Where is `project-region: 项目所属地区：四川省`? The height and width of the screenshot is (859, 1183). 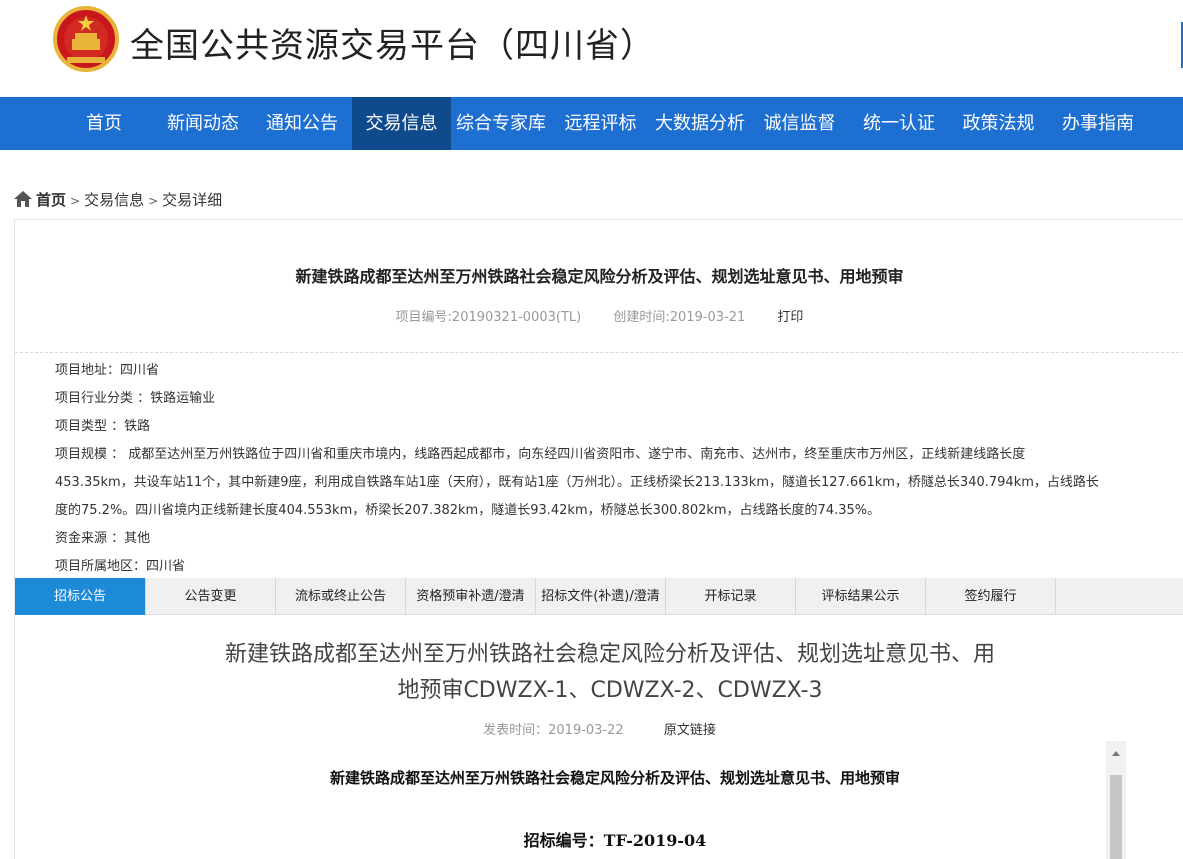 project-region: 项目所属地区：四川省 is located at coordinates (120, 566).